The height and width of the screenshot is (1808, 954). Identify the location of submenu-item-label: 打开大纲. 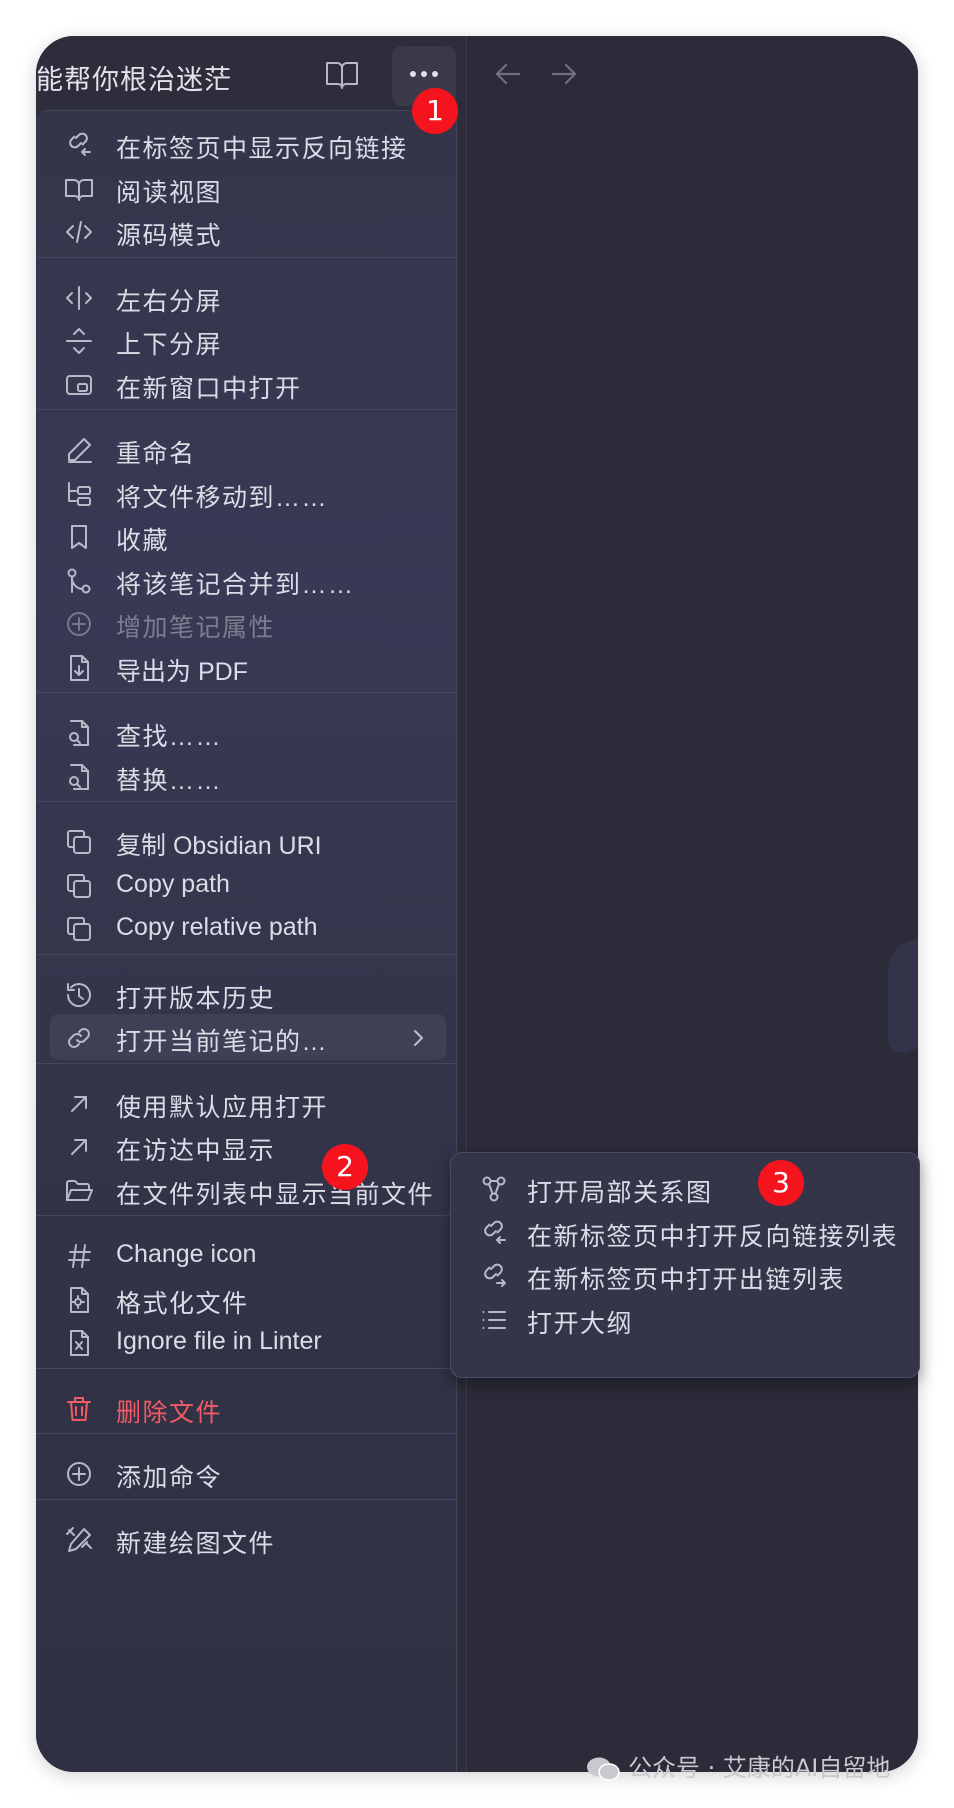
(580, 1323).